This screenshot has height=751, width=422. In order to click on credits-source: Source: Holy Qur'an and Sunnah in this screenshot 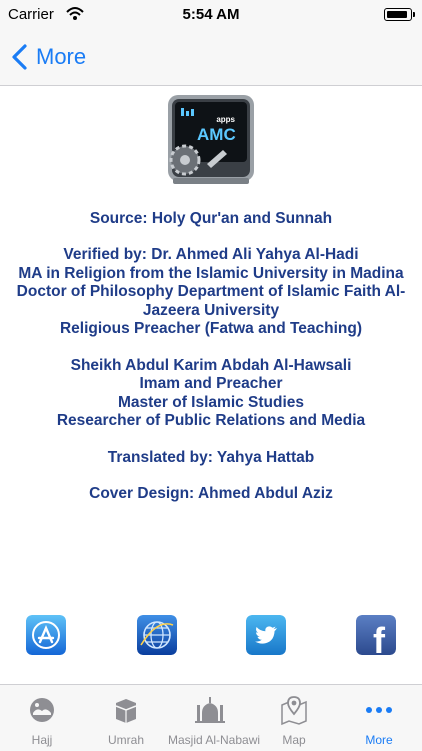, I will do `click(211, 219)`.